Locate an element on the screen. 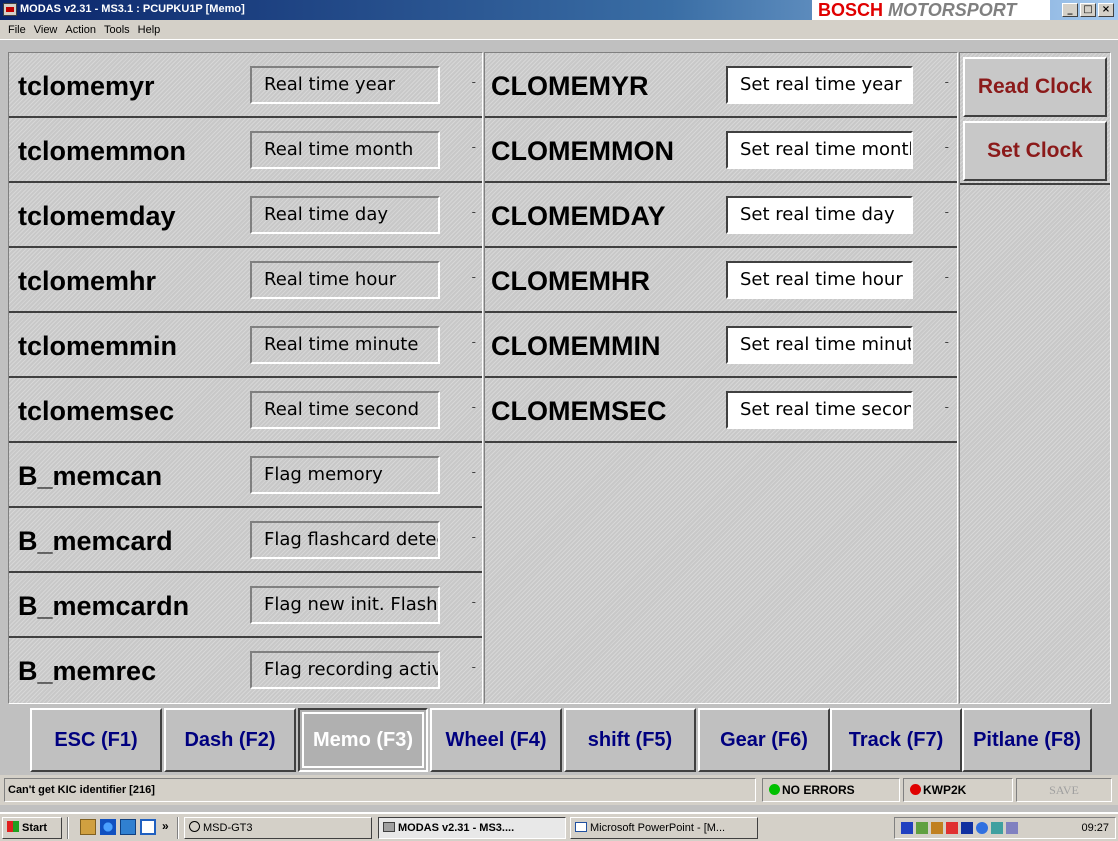 The width and height of the screenshot is (1118, 841). parameter-name: CLOMEMMON is located at coordinates (582, 151).